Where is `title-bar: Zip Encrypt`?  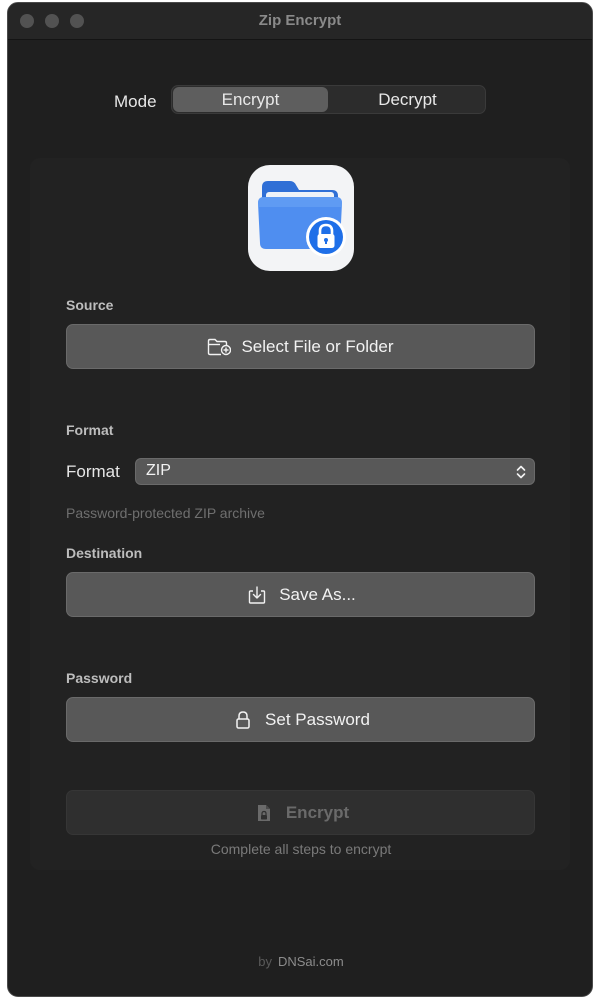 title-bar: Zip Encrypt is located at coordinates (300, 21).